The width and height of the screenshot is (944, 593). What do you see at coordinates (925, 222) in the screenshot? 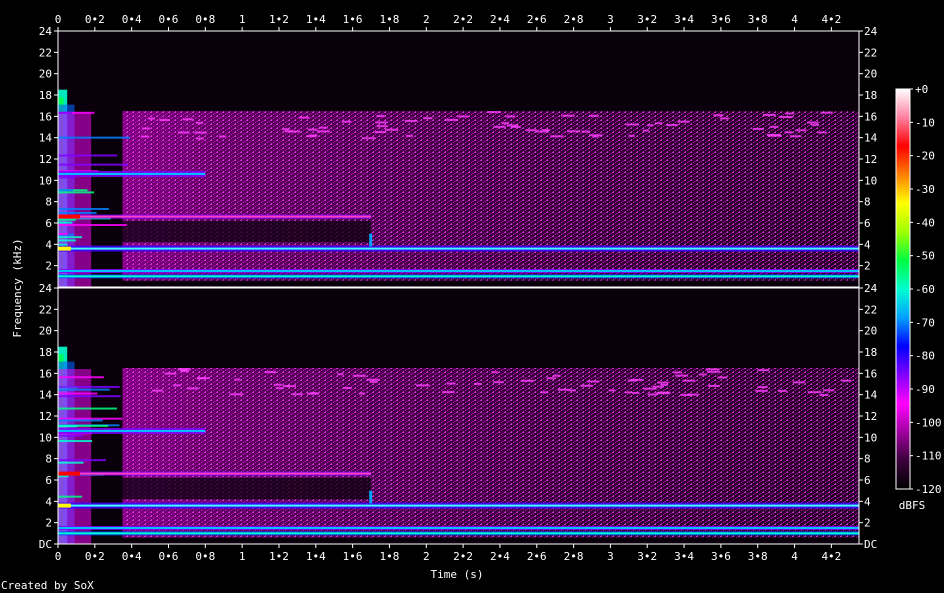
I see `colorbar-tick-label: -40` at bounding box center [925, 222].